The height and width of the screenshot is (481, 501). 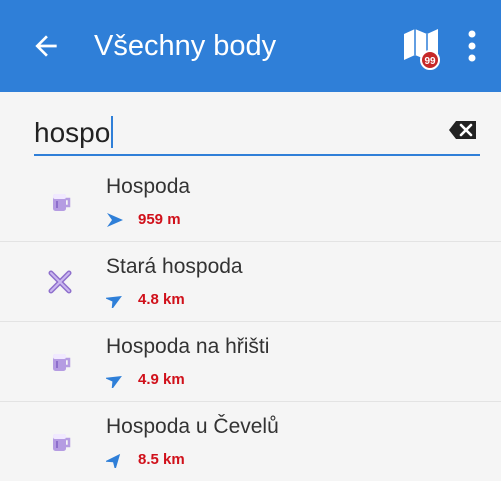 What do you see at coordinates (148, 186) in the screenshot?
I see `poi-name: Hospoda` at bounding box center [148, 186].